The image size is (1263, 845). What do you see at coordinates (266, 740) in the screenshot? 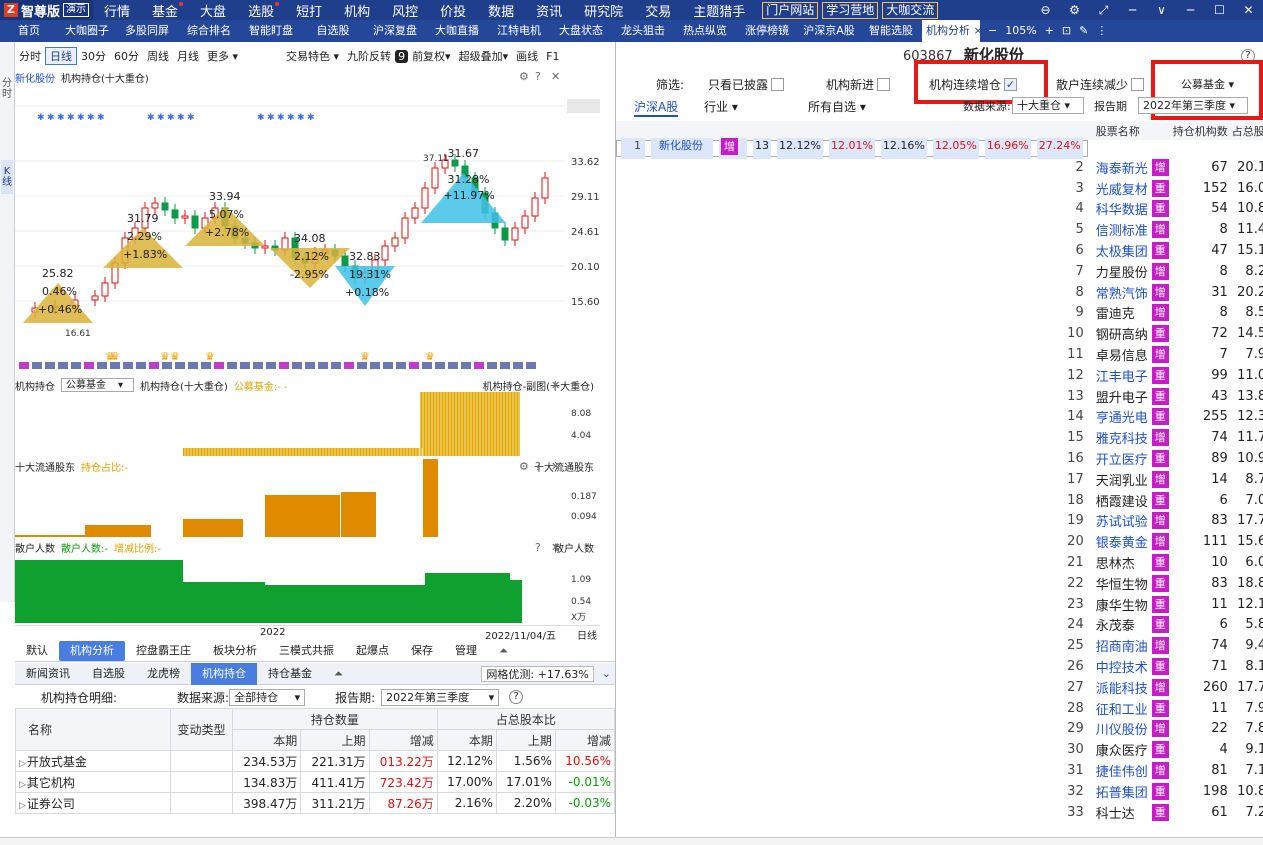
I see `subcol-0: 本期` at bounding box center [266, 740].